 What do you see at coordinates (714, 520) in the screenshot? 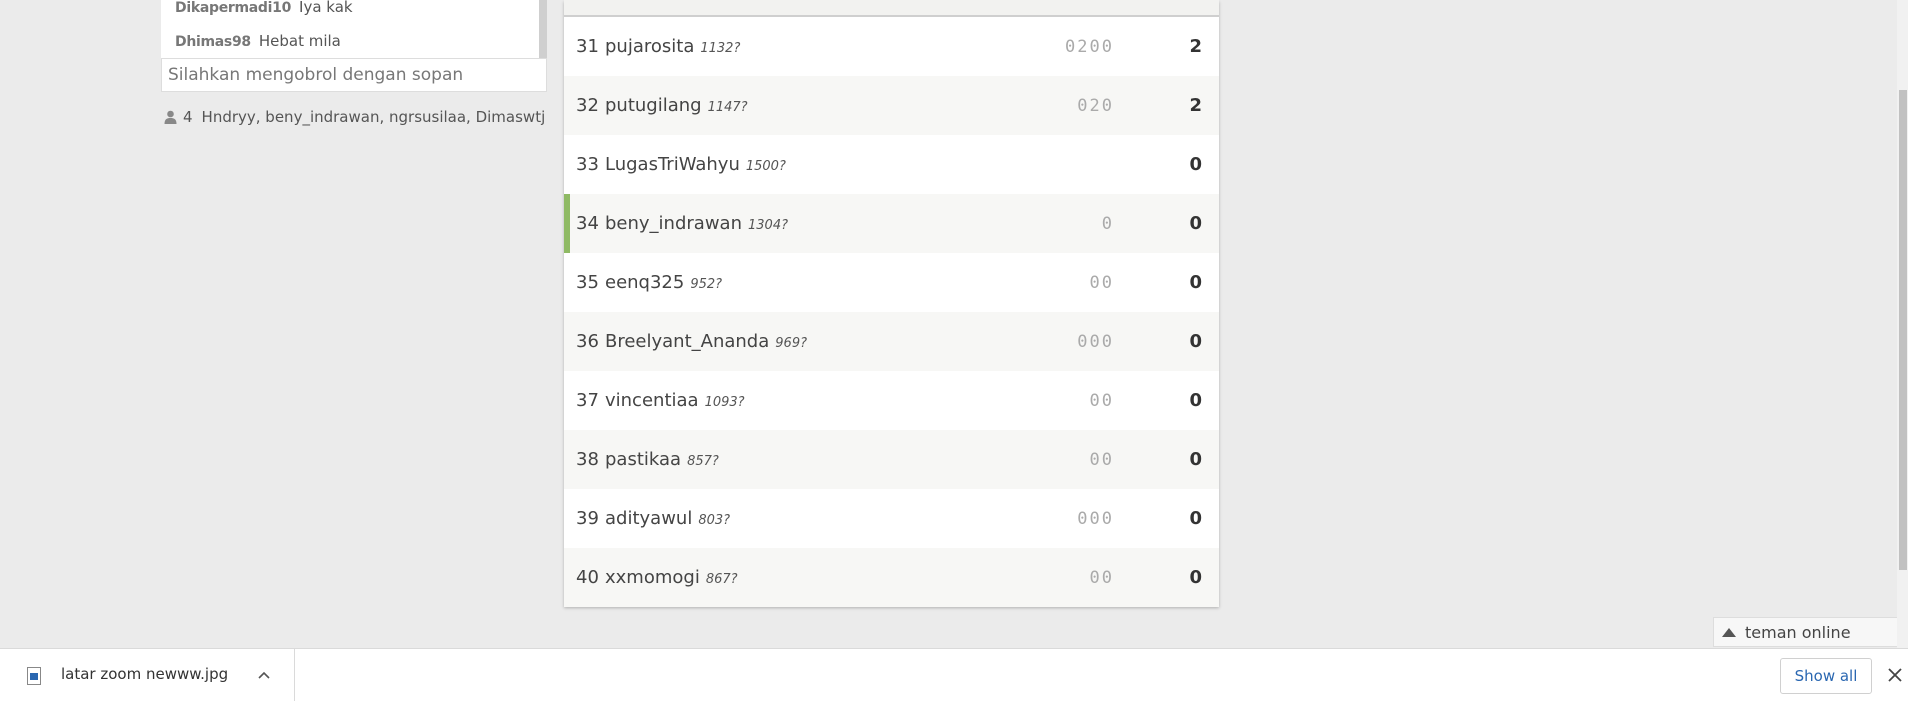
I see `player-points: 803?` at bounding box center [714, 520].